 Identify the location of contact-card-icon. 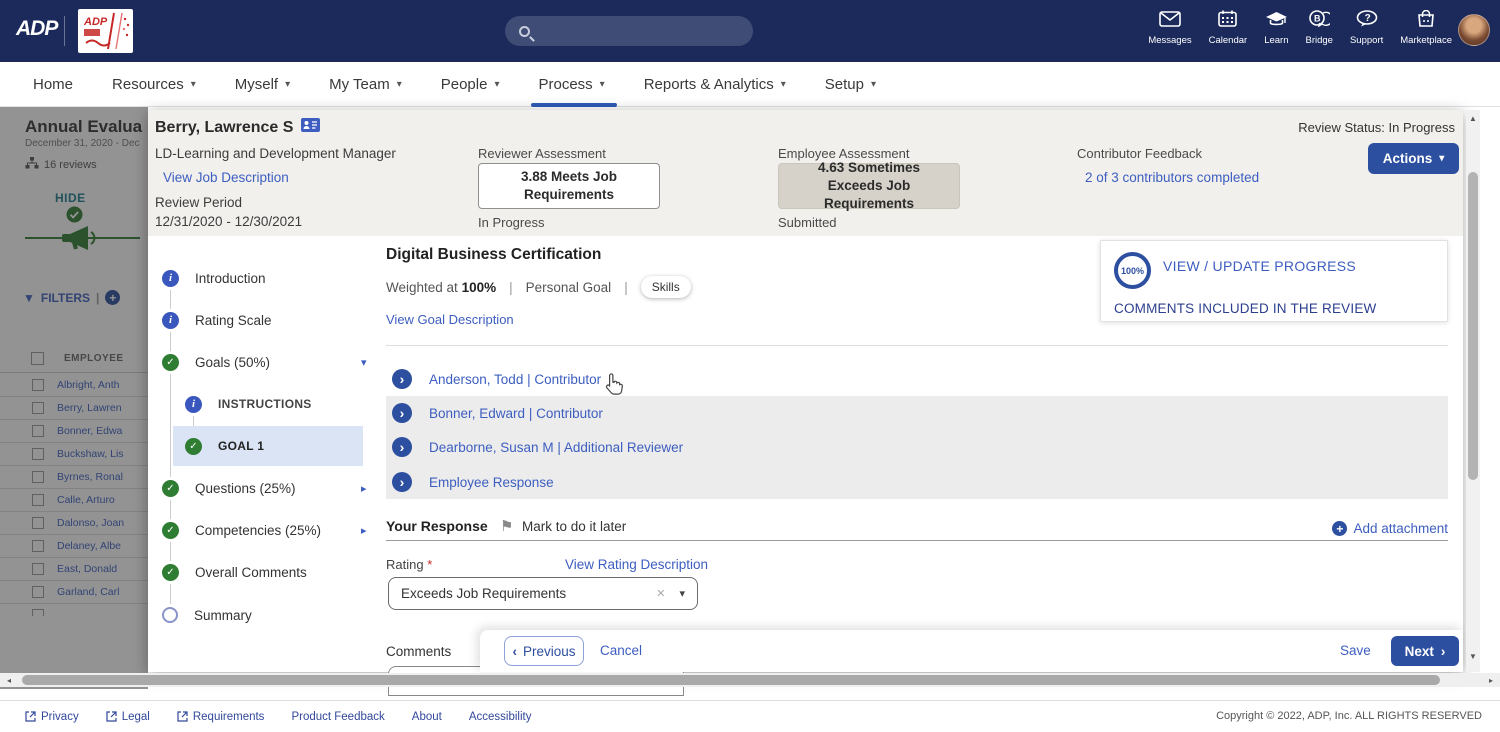
(311, 127).